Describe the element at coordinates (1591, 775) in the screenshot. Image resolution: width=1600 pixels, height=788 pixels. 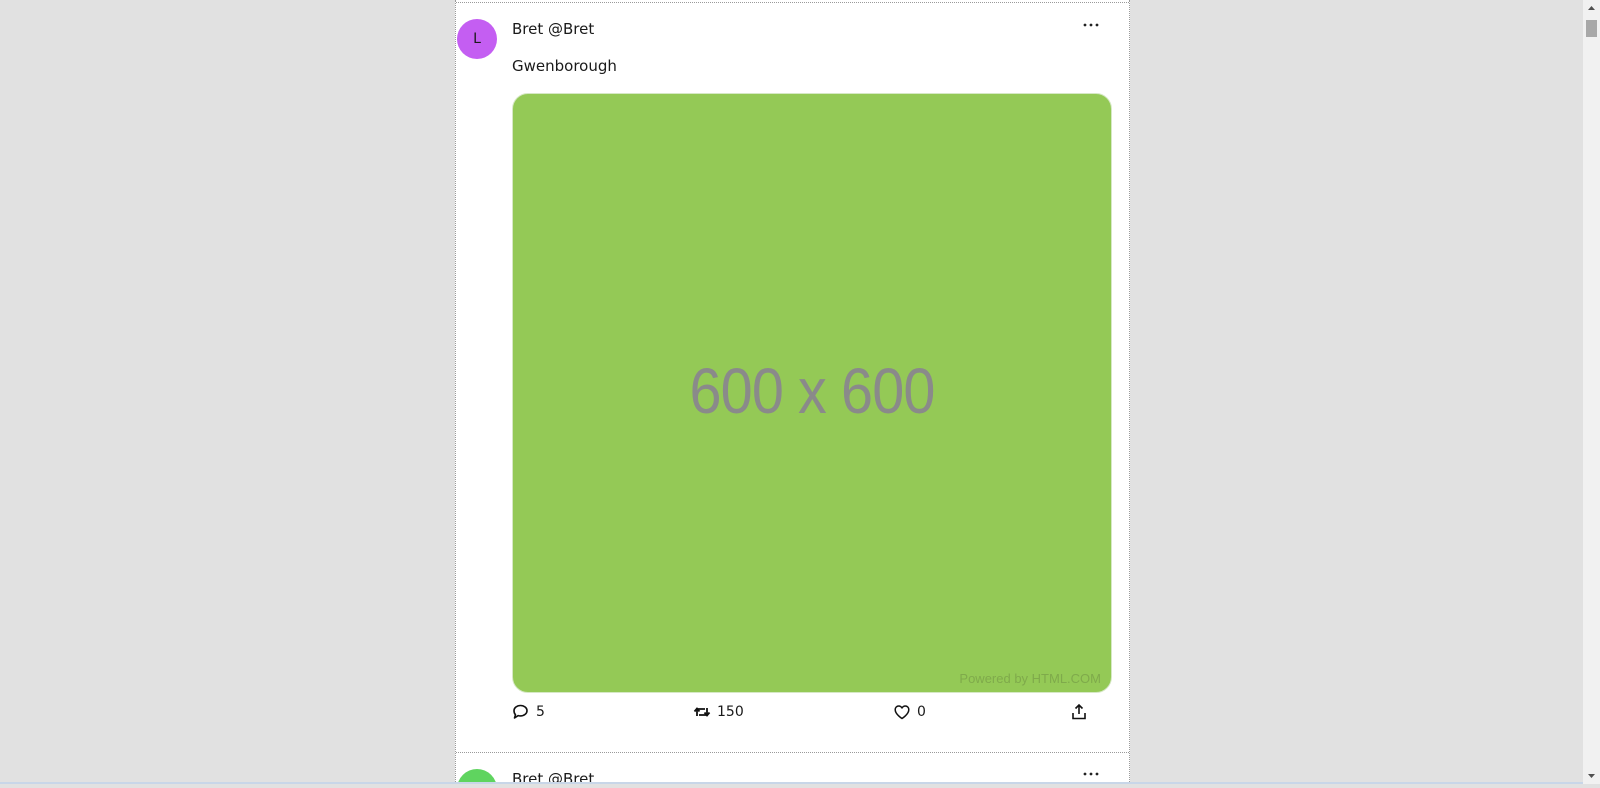
I see `scroll-down-arrow-icon` at that location.